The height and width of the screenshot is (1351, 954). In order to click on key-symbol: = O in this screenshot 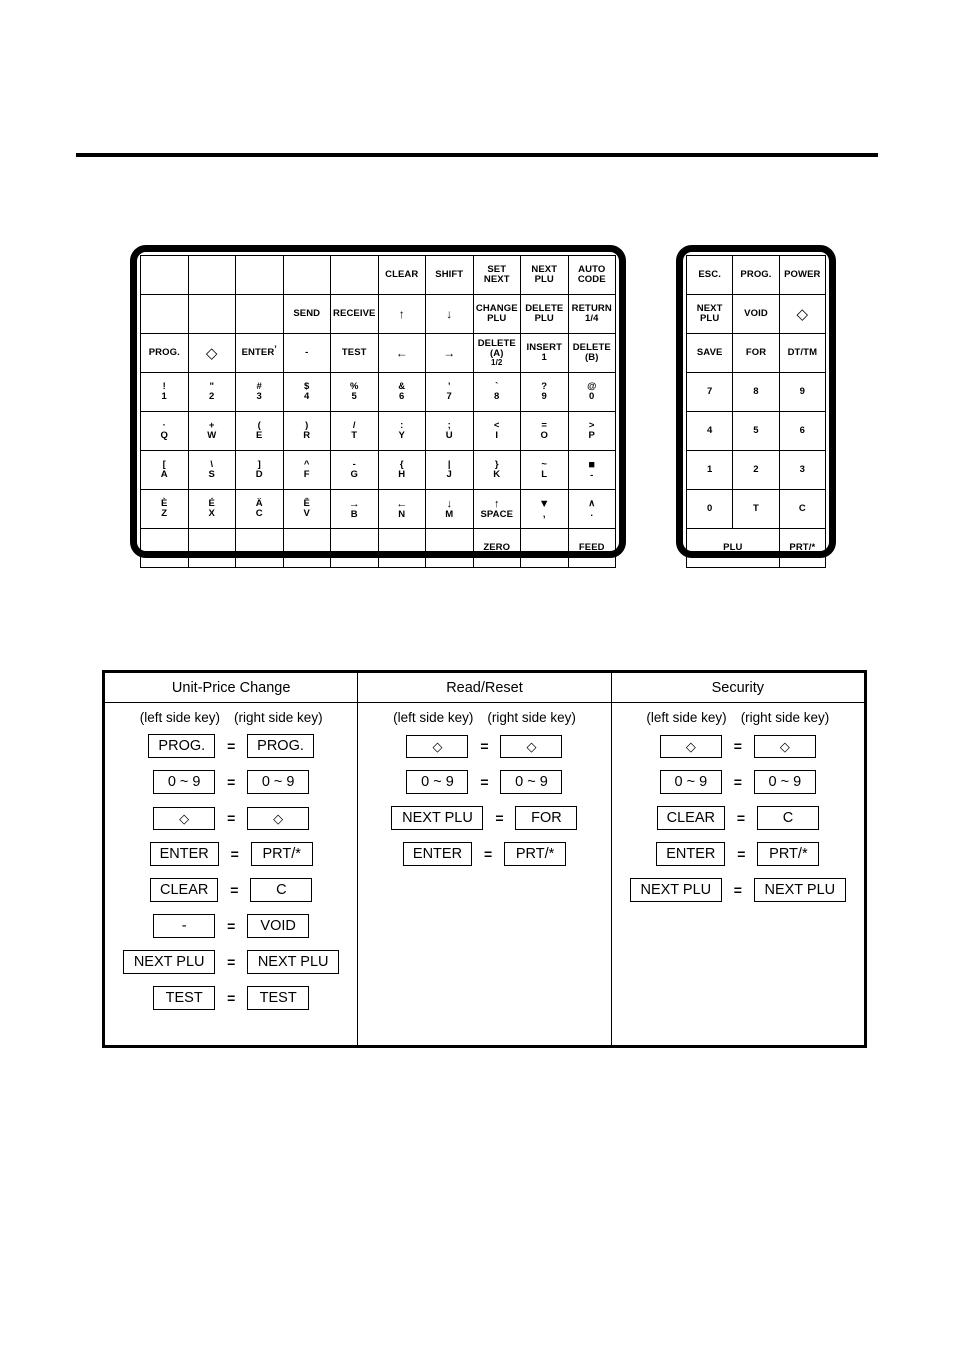, I will do `click(544, 431)`.